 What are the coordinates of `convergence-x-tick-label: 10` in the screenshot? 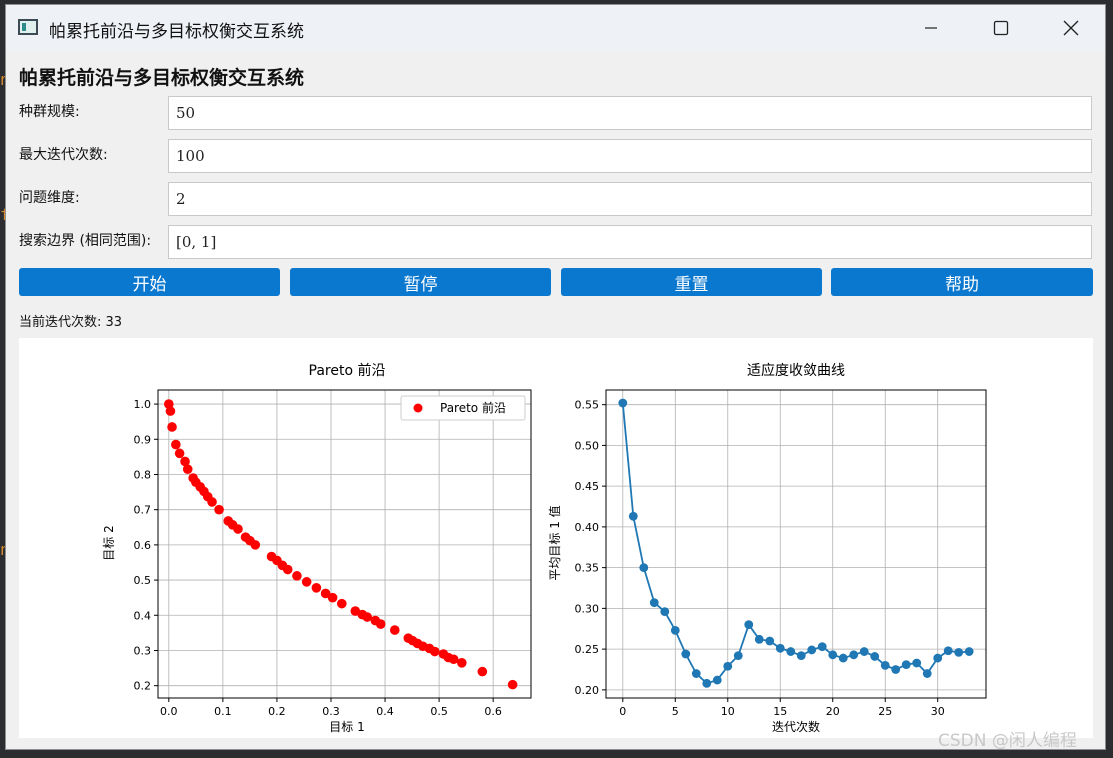 It's located at (728, 711).